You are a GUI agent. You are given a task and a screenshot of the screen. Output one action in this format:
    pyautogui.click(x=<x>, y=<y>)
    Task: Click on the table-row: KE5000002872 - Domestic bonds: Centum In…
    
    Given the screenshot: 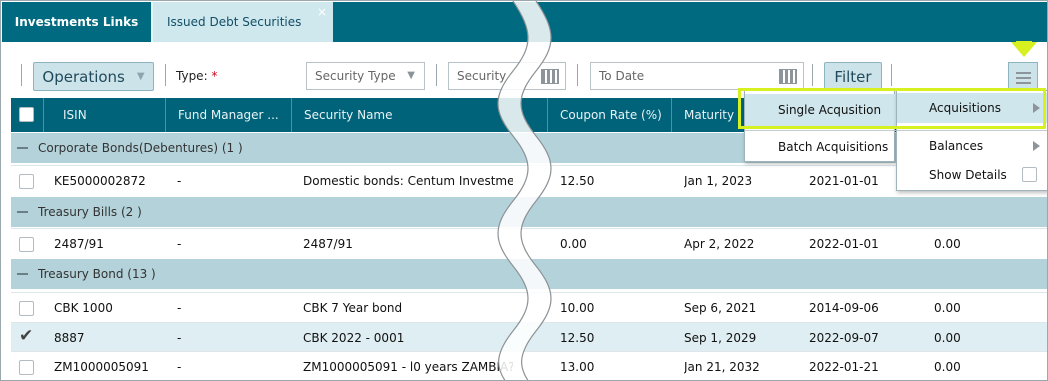 What is the action you would take?
    pyautogui.click(x=529, y=180)
    